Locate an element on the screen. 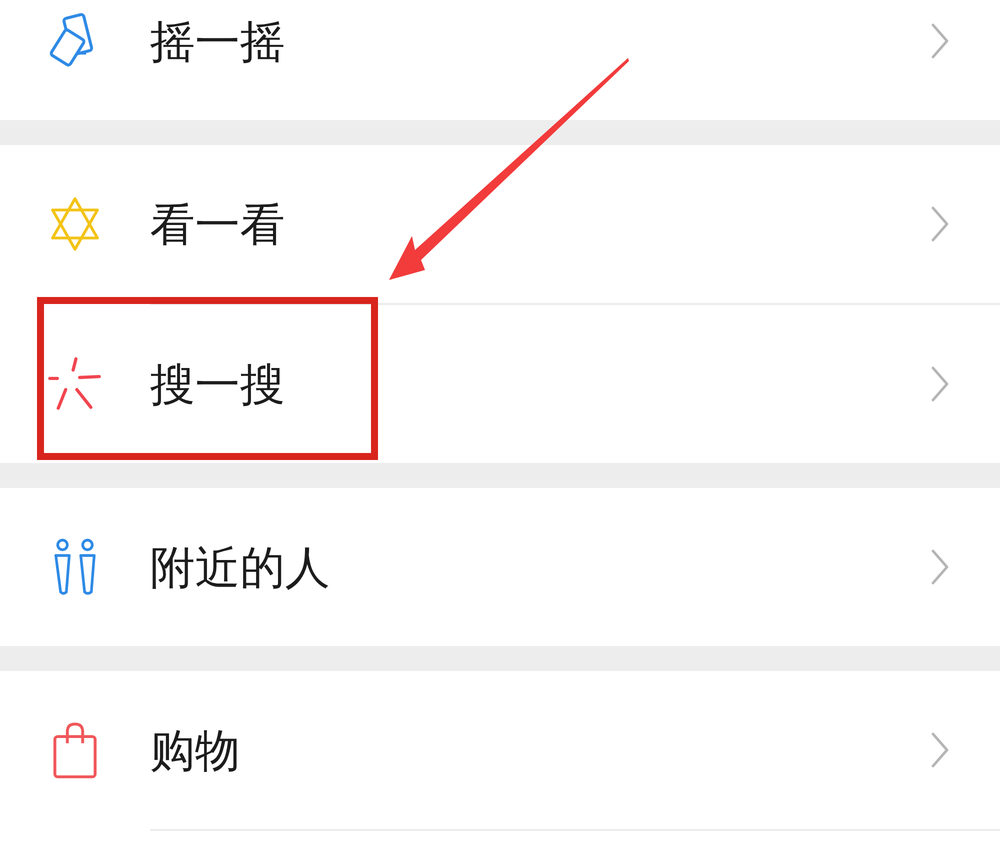  spark-icon is located at coordinates (75, 384).